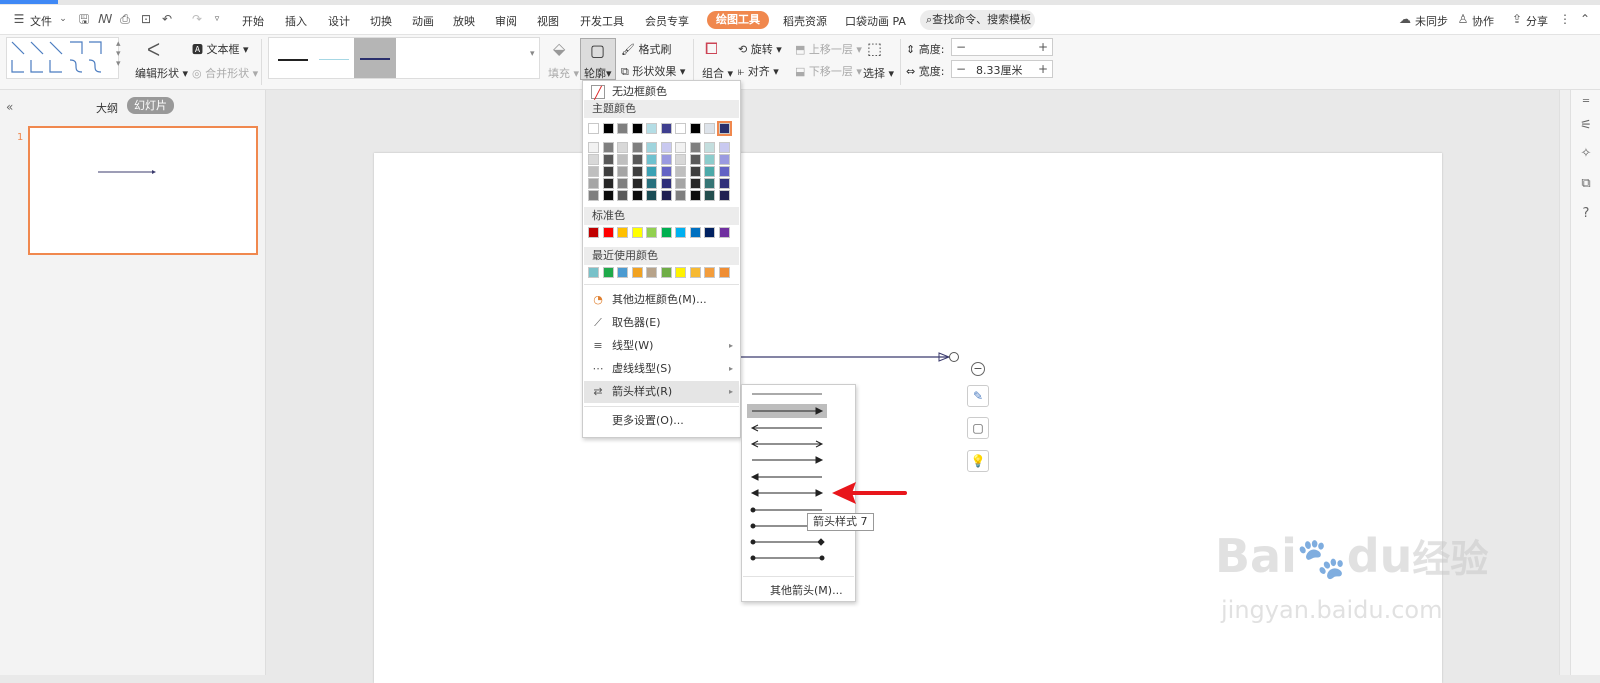 The image size is (1600, 683). Describe the element at coordinates (197, 19) in the screenshot. I see `redo-icon: ↷` at that location.